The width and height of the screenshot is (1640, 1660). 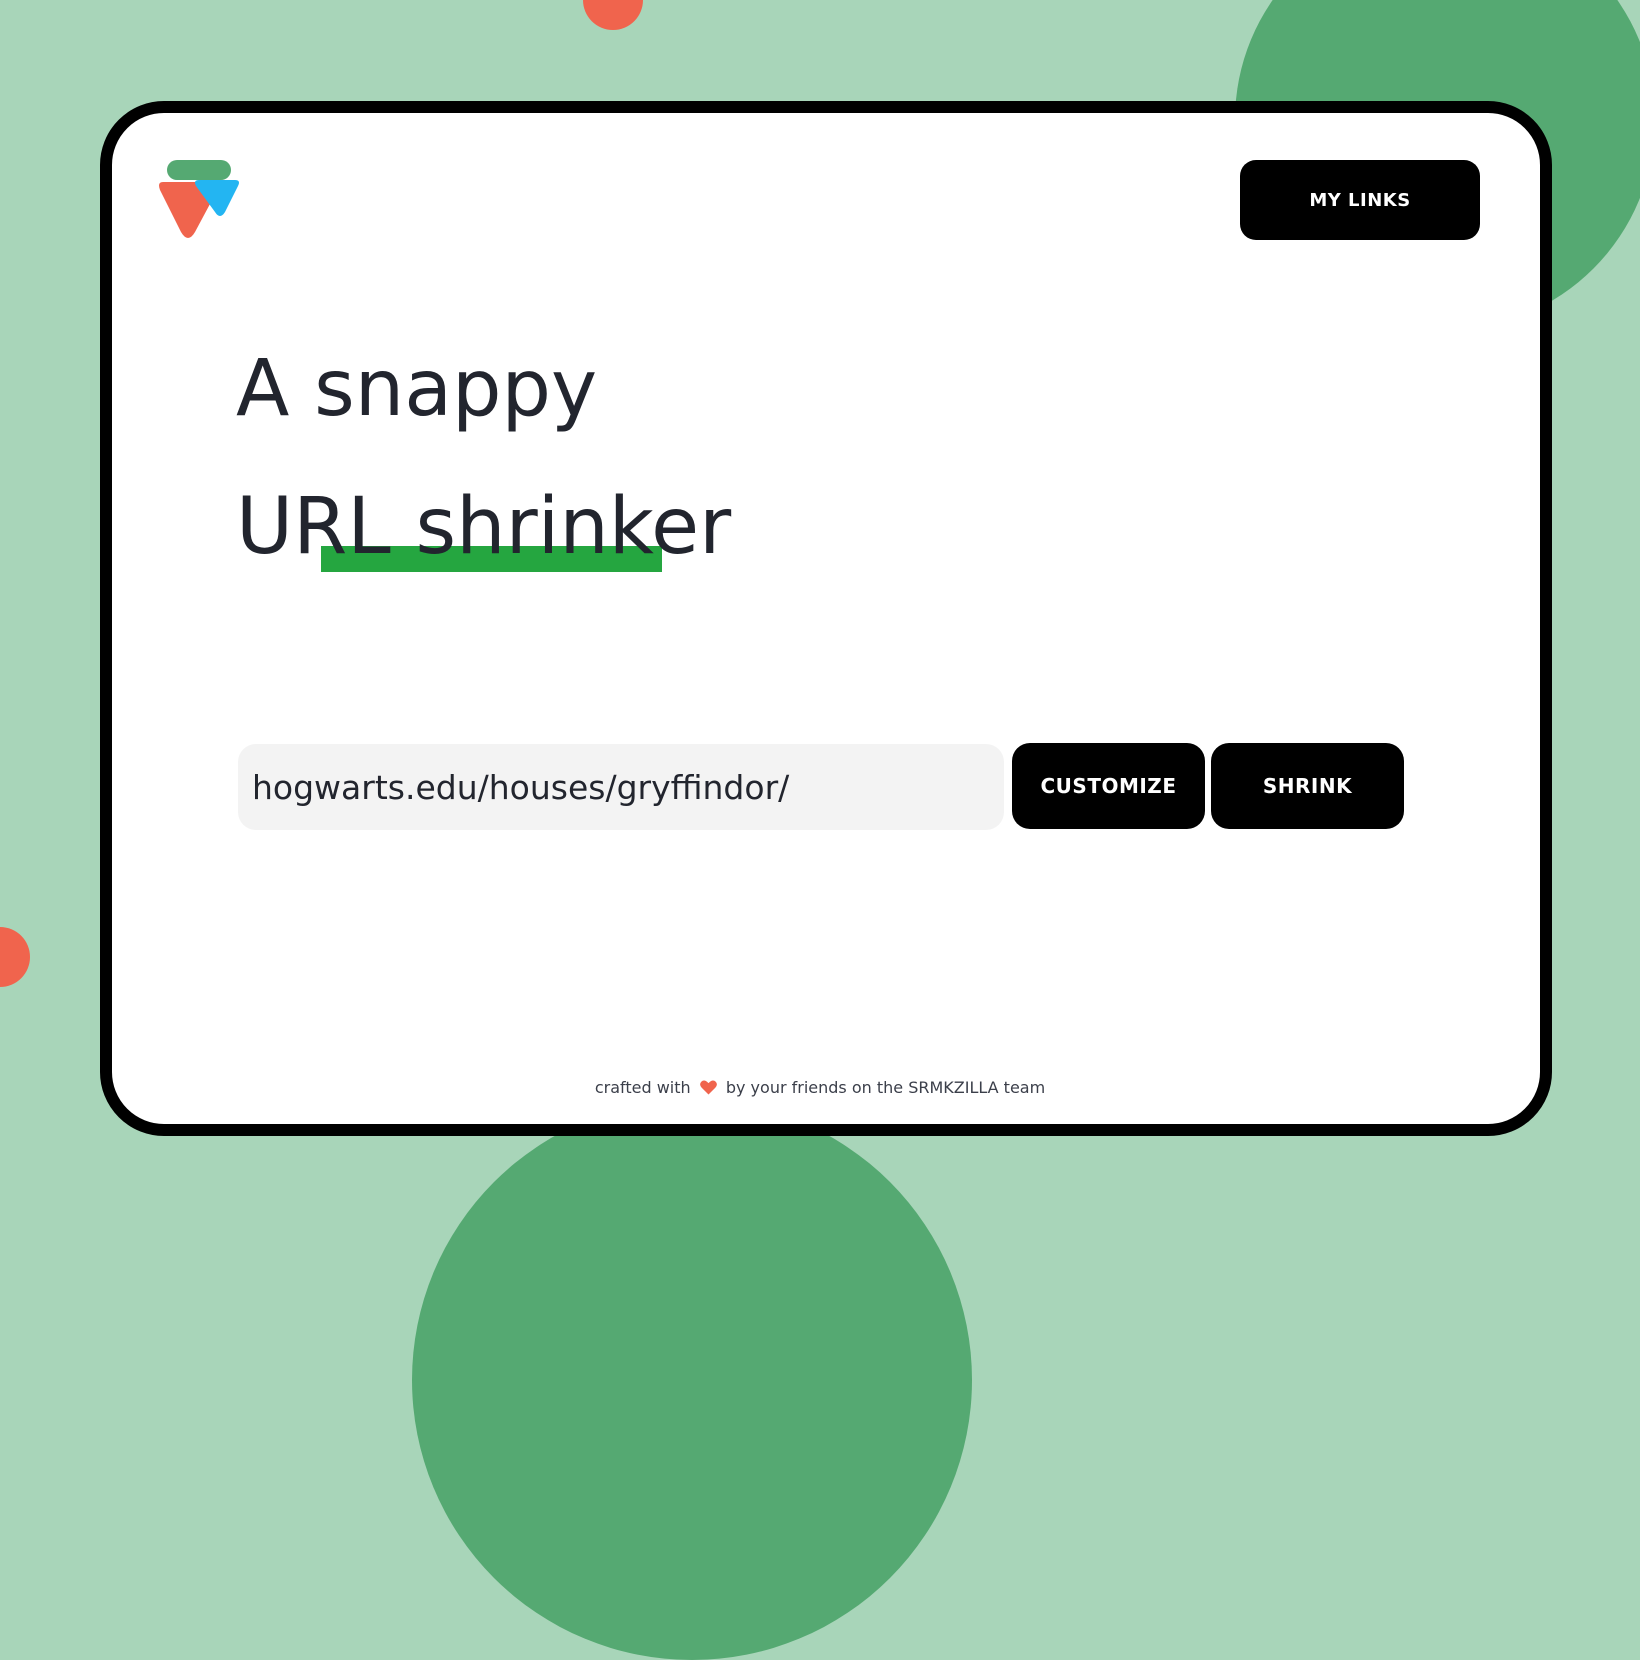 I want to click on logo-icon, so click(x=199, y=199).